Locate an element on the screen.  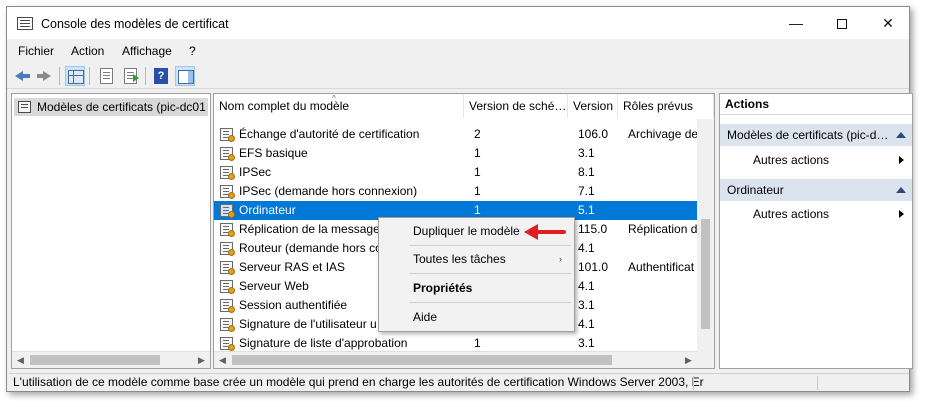
table-cell-name: EFS basique is located at coordinates (273, 153).